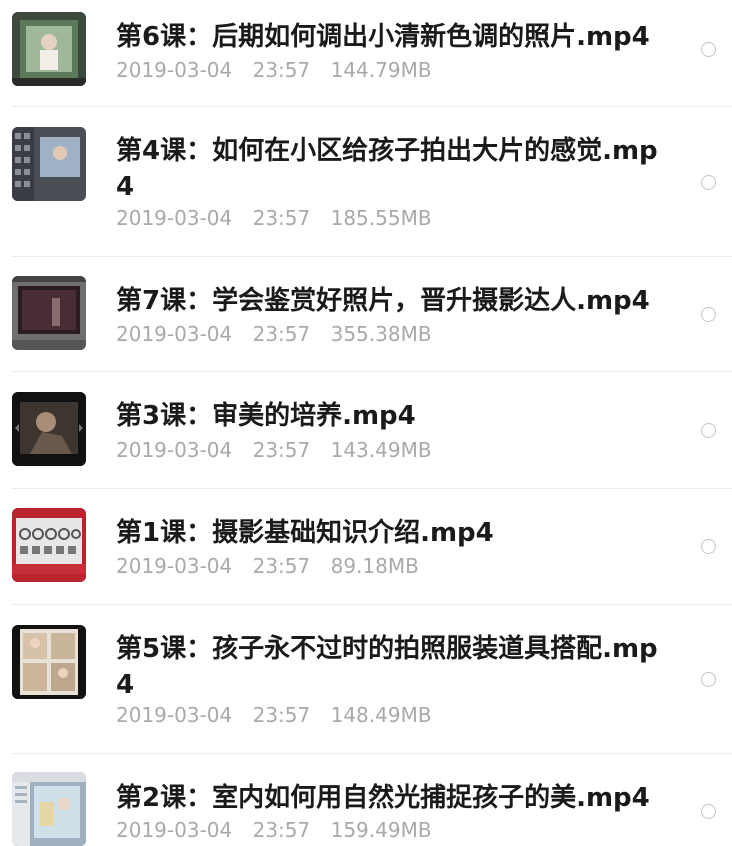 This screenshot has width=732, height=846. What do you see at coordinates (383, 37) in the screenshot?
I see `file-title: 第6课：后期如何调出小清新色调的照片.mp4` at bounding box center [383, 37].